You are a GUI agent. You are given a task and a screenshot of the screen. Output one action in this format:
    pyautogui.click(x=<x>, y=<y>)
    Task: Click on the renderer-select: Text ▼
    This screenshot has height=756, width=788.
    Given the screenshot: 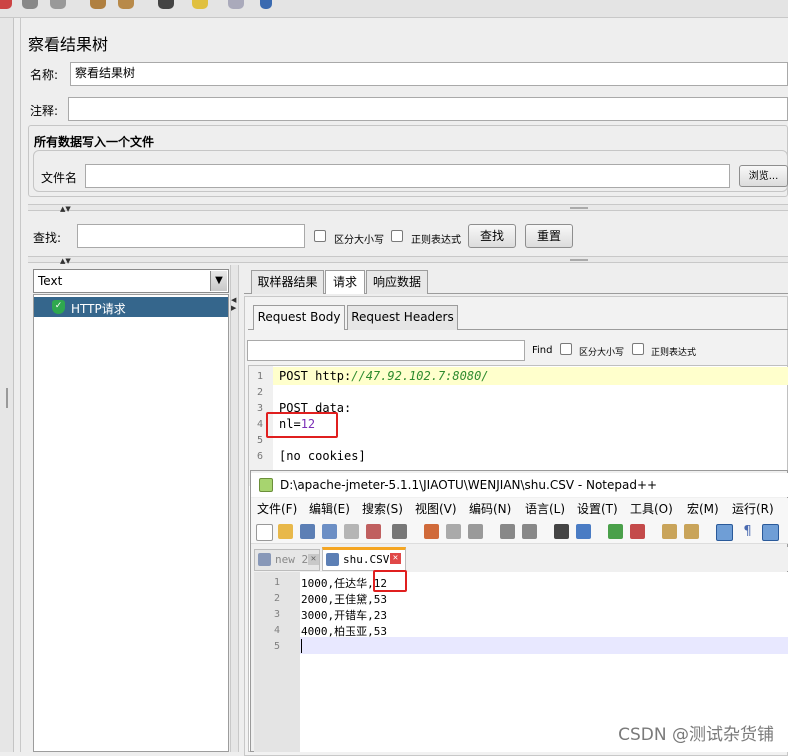 What is the action you would take?
    pyautogui.click(x=131, y=281)
    